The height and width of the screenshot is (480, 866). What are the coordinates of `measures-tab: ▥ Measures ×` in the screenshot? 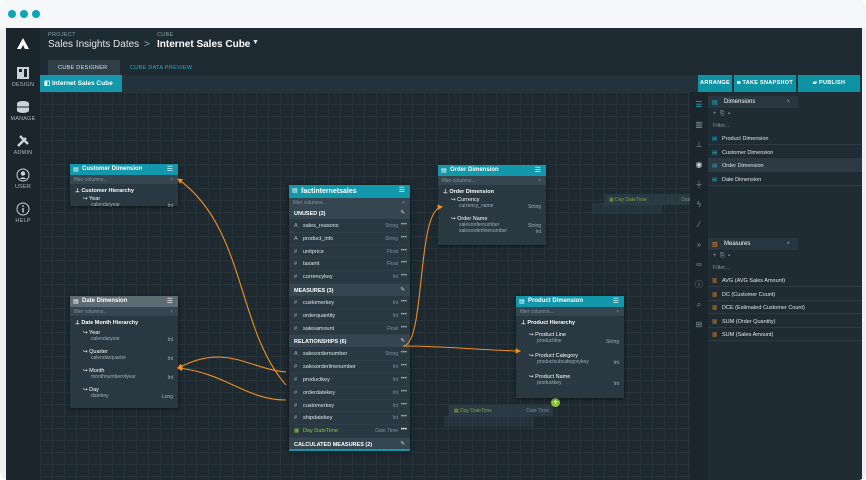 It's located at (753, 244).